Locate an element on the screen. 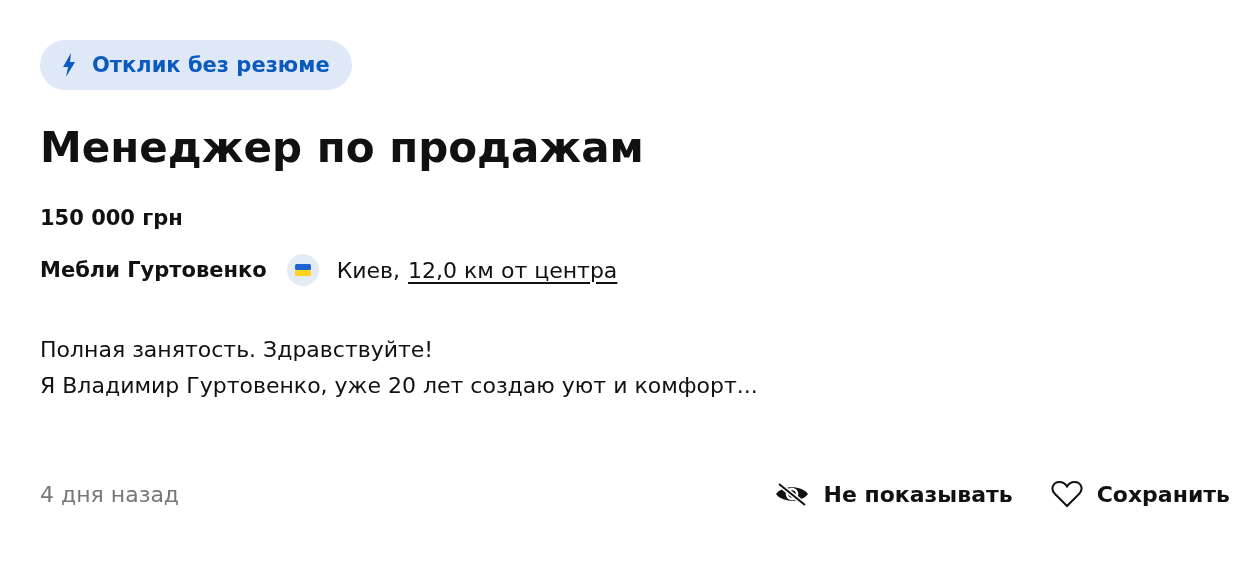 Image resolution: width=1254 pixels, height=566 pixels. posted-date: 4 дня назад is located at coordinates (110, 494).